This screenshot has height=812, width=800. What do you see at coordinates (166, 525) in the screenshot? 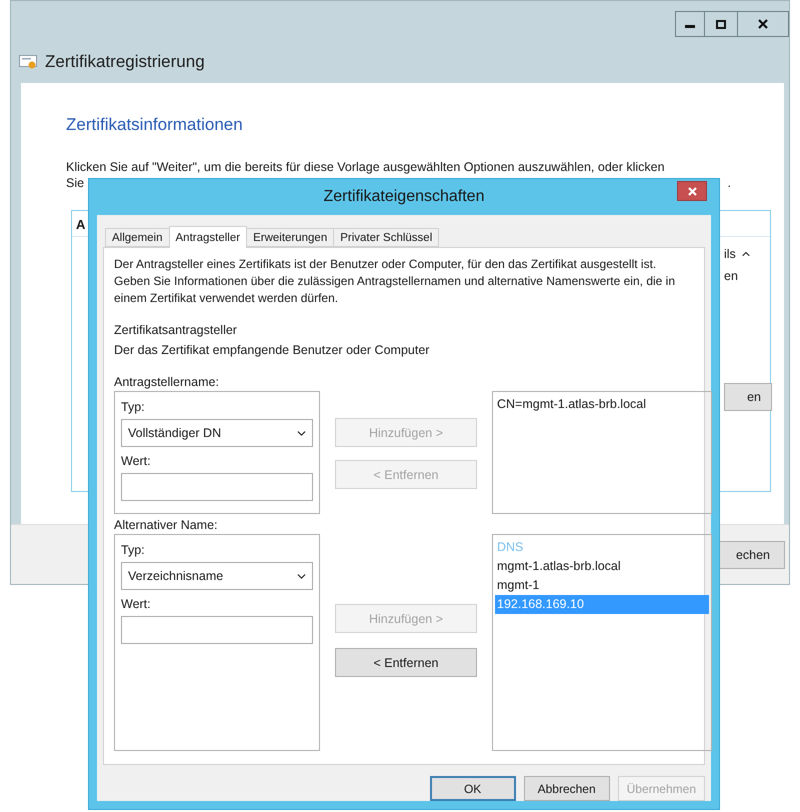
I see `group-label: Alternativer Name:` at bounding box center [166, 525].